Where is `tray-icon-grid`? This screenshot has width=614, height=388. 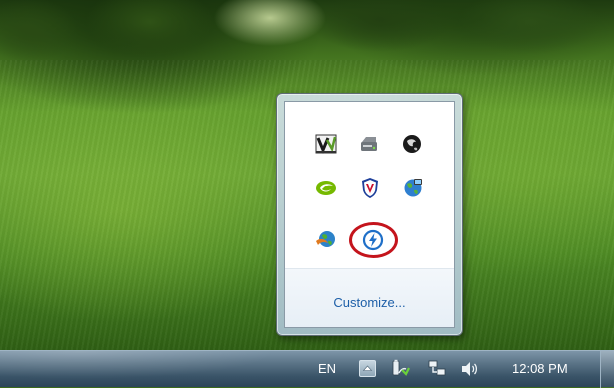
tray-icon-grid is located at coordinates (370, 185).